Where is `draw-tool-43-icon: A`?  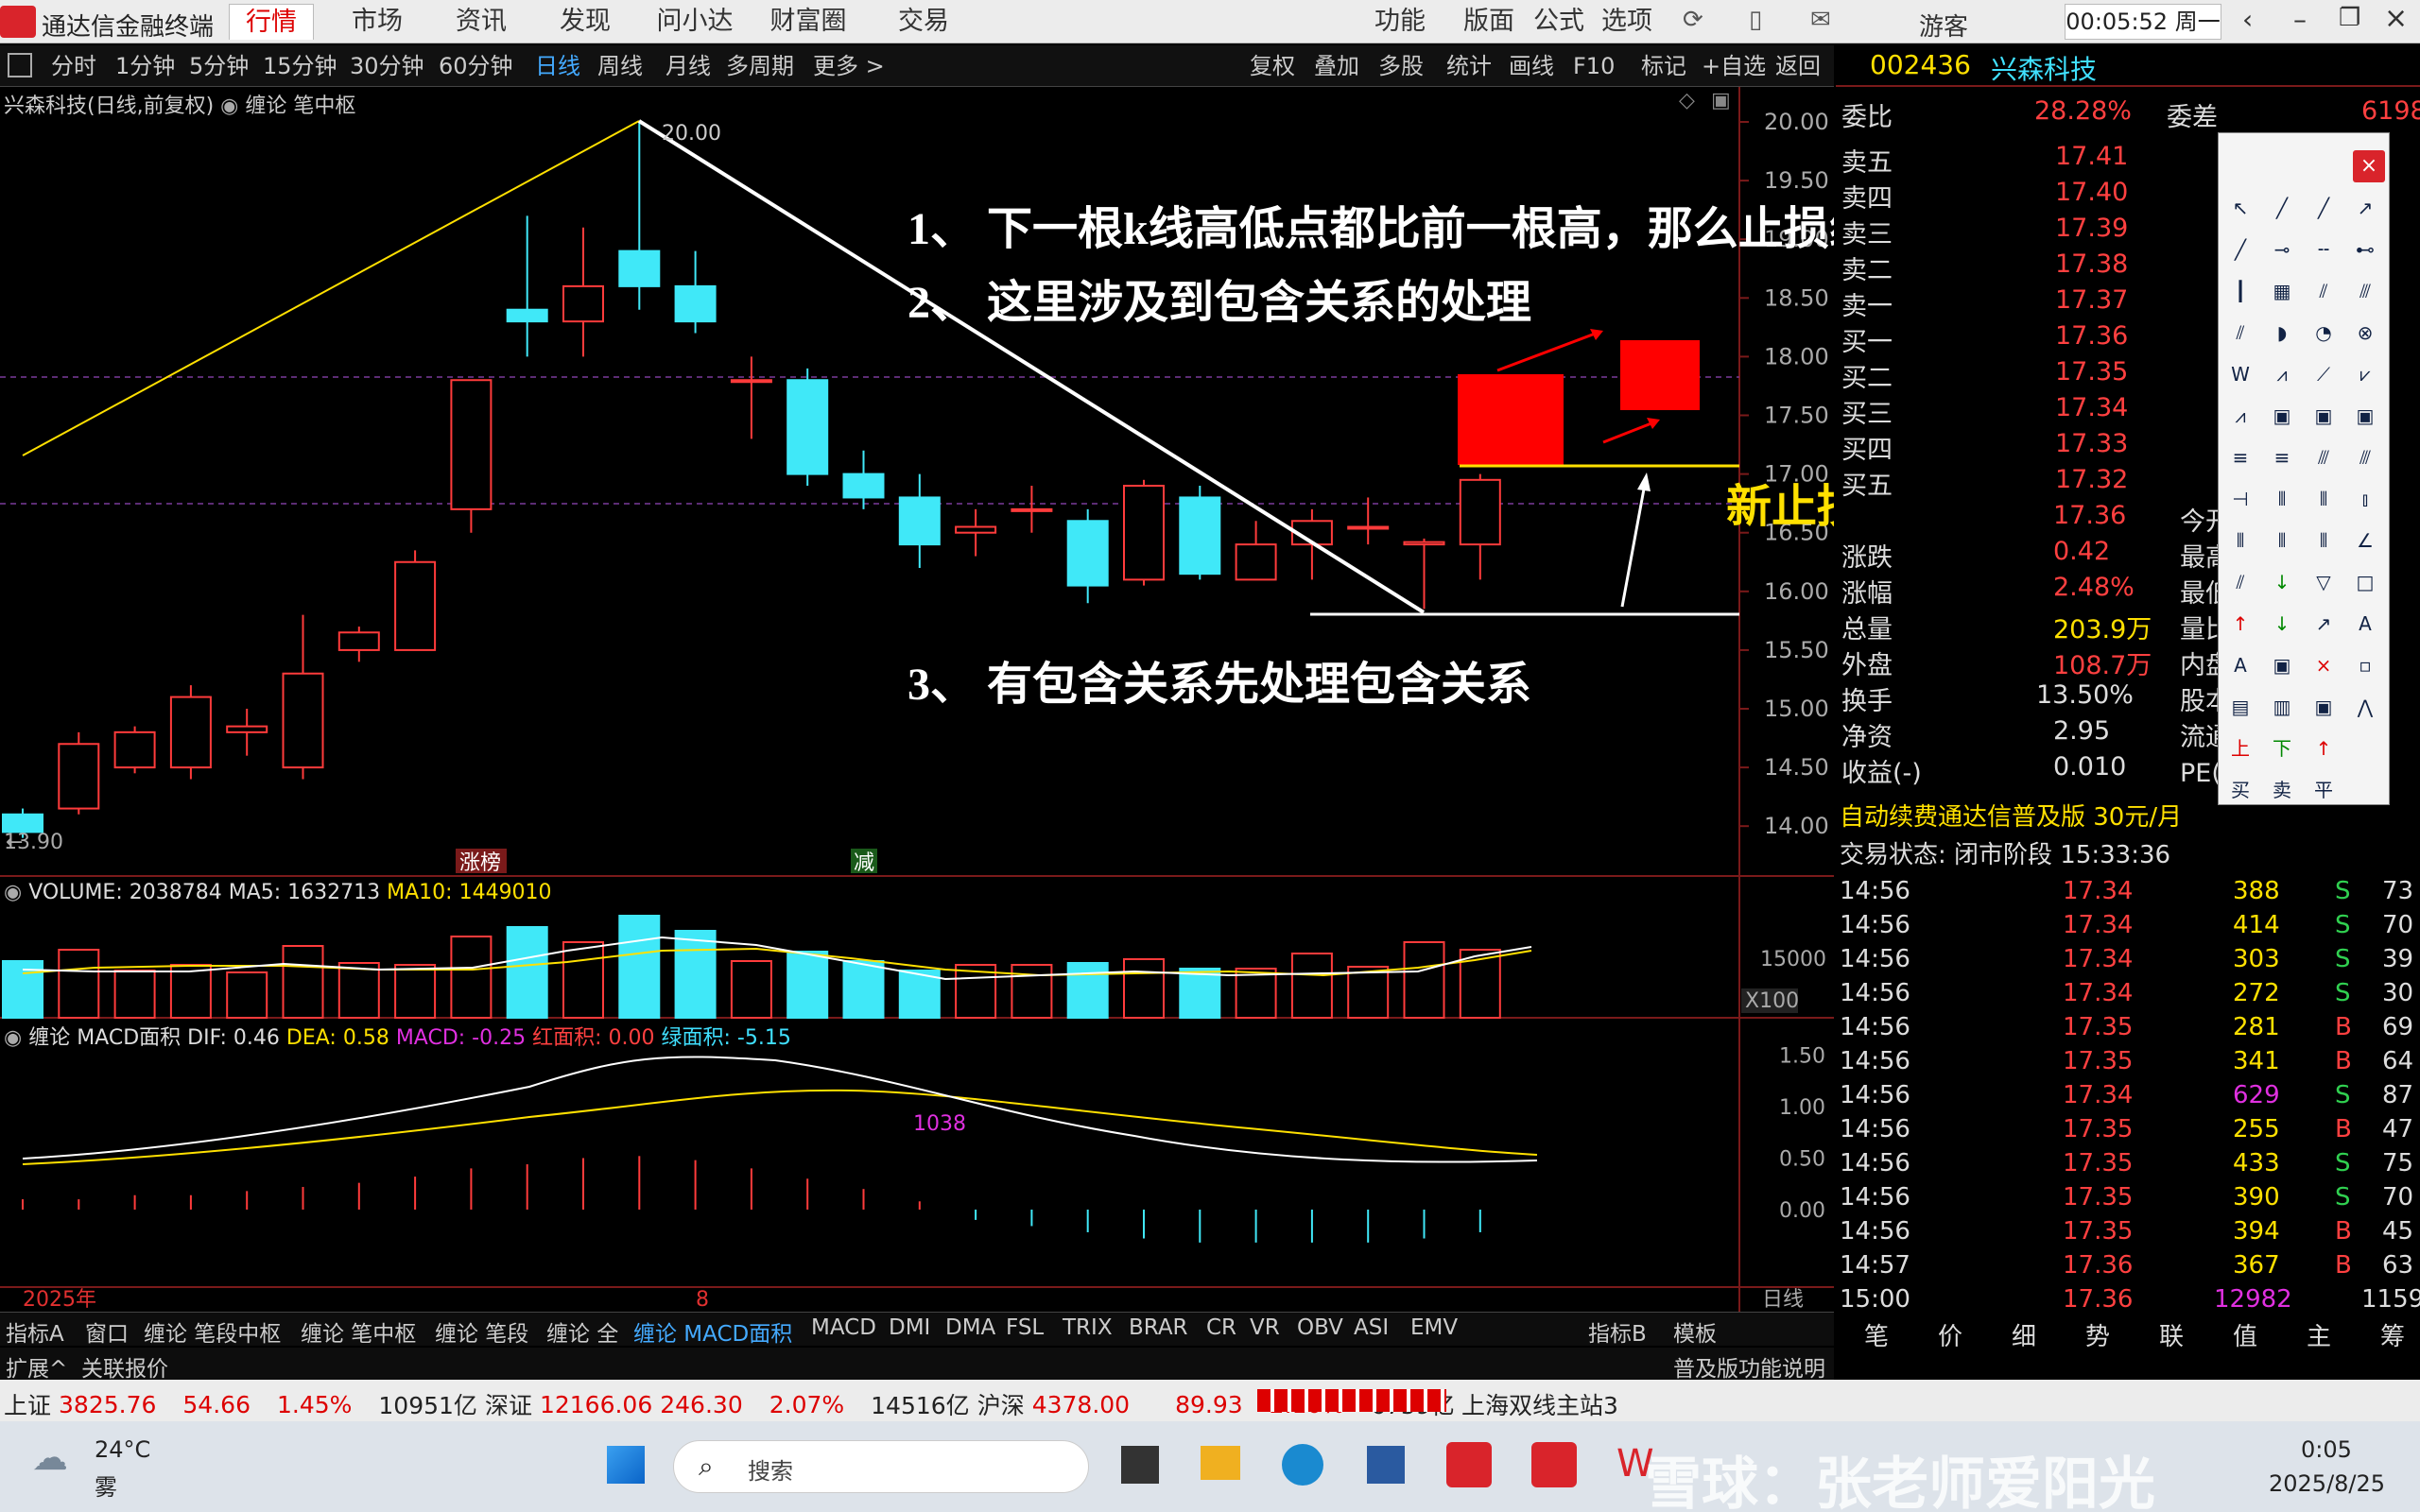 draw-tool-43-icon: A is located at coordinates (2365, 624).